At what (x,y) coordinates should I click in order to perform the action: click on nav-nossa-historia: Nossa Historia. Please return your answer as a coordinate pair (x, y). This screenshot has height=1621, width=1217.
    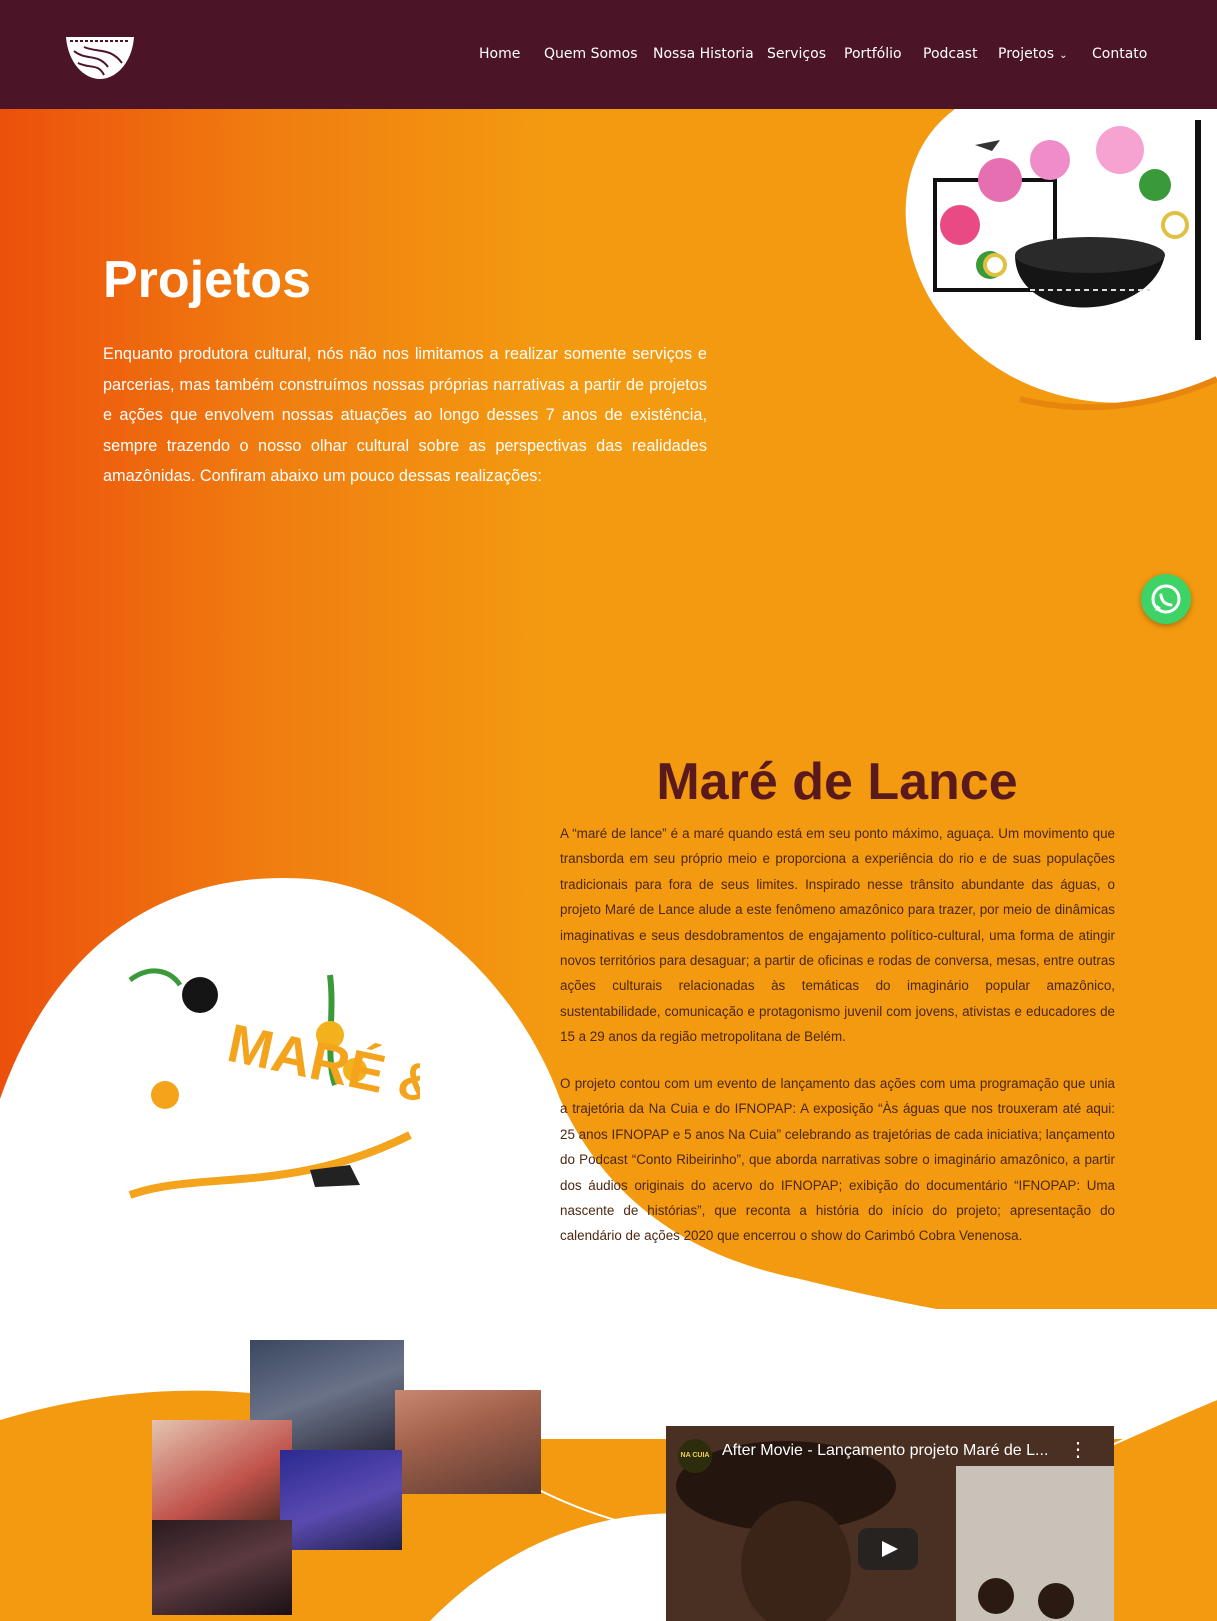
    Looking at the image, I should click on (703, 54).